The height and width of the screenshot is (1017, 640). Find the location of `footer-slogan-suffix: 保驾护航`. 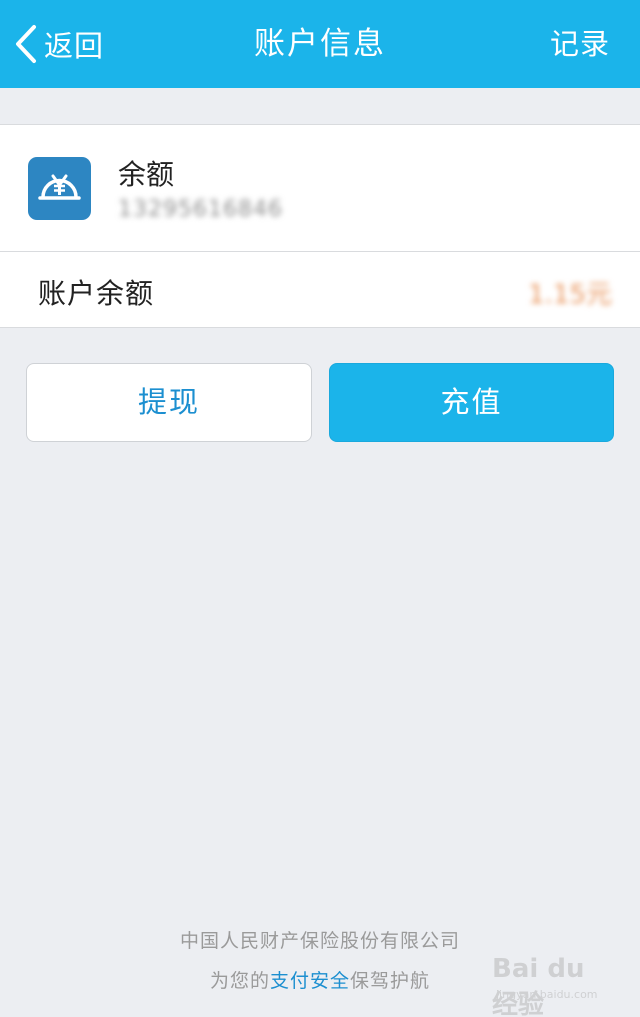

footer-slogan-suffix: 保驾护航 is located at coordinates (390, 981).